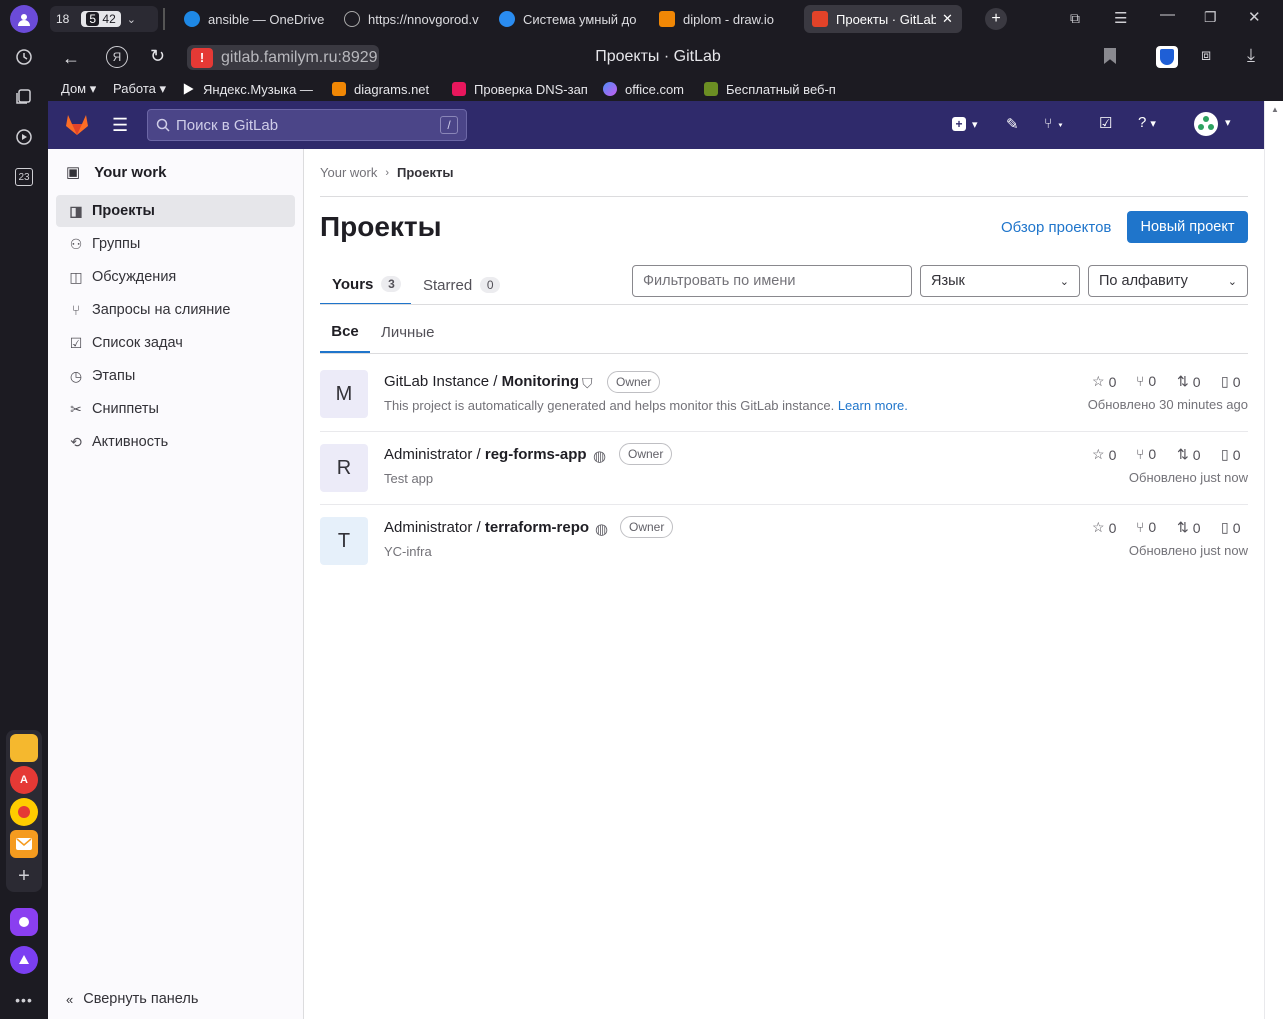  Describe the element at coordinates (175, 442) in the screenshot. I see `sidebar-item-activity: ⟲ Активность` at that location.